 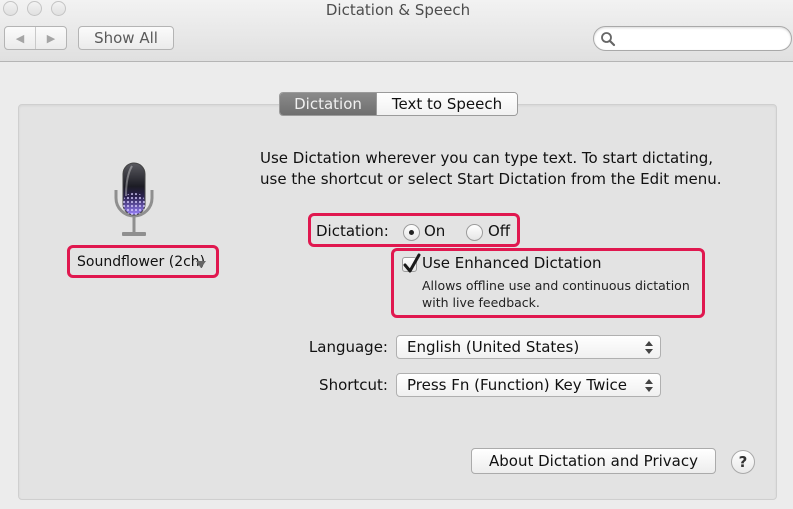 I want to click on window-title: Dictation & Speech, so click(x=398, y=10).